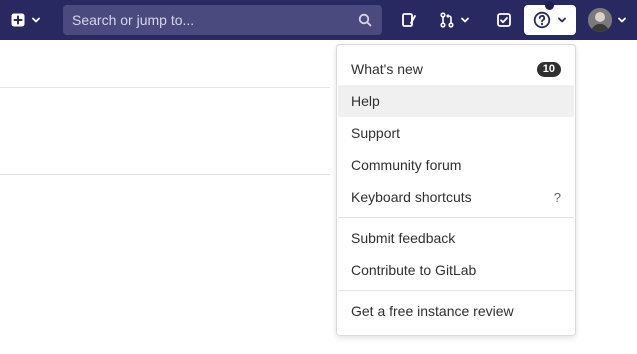 Image resolution: width=637 pixels, height=354 pixels. What do you see at coordinates (365, 101) in the screenshot?
I see `menu-item-label: Help` at bounding box center [365, 101].